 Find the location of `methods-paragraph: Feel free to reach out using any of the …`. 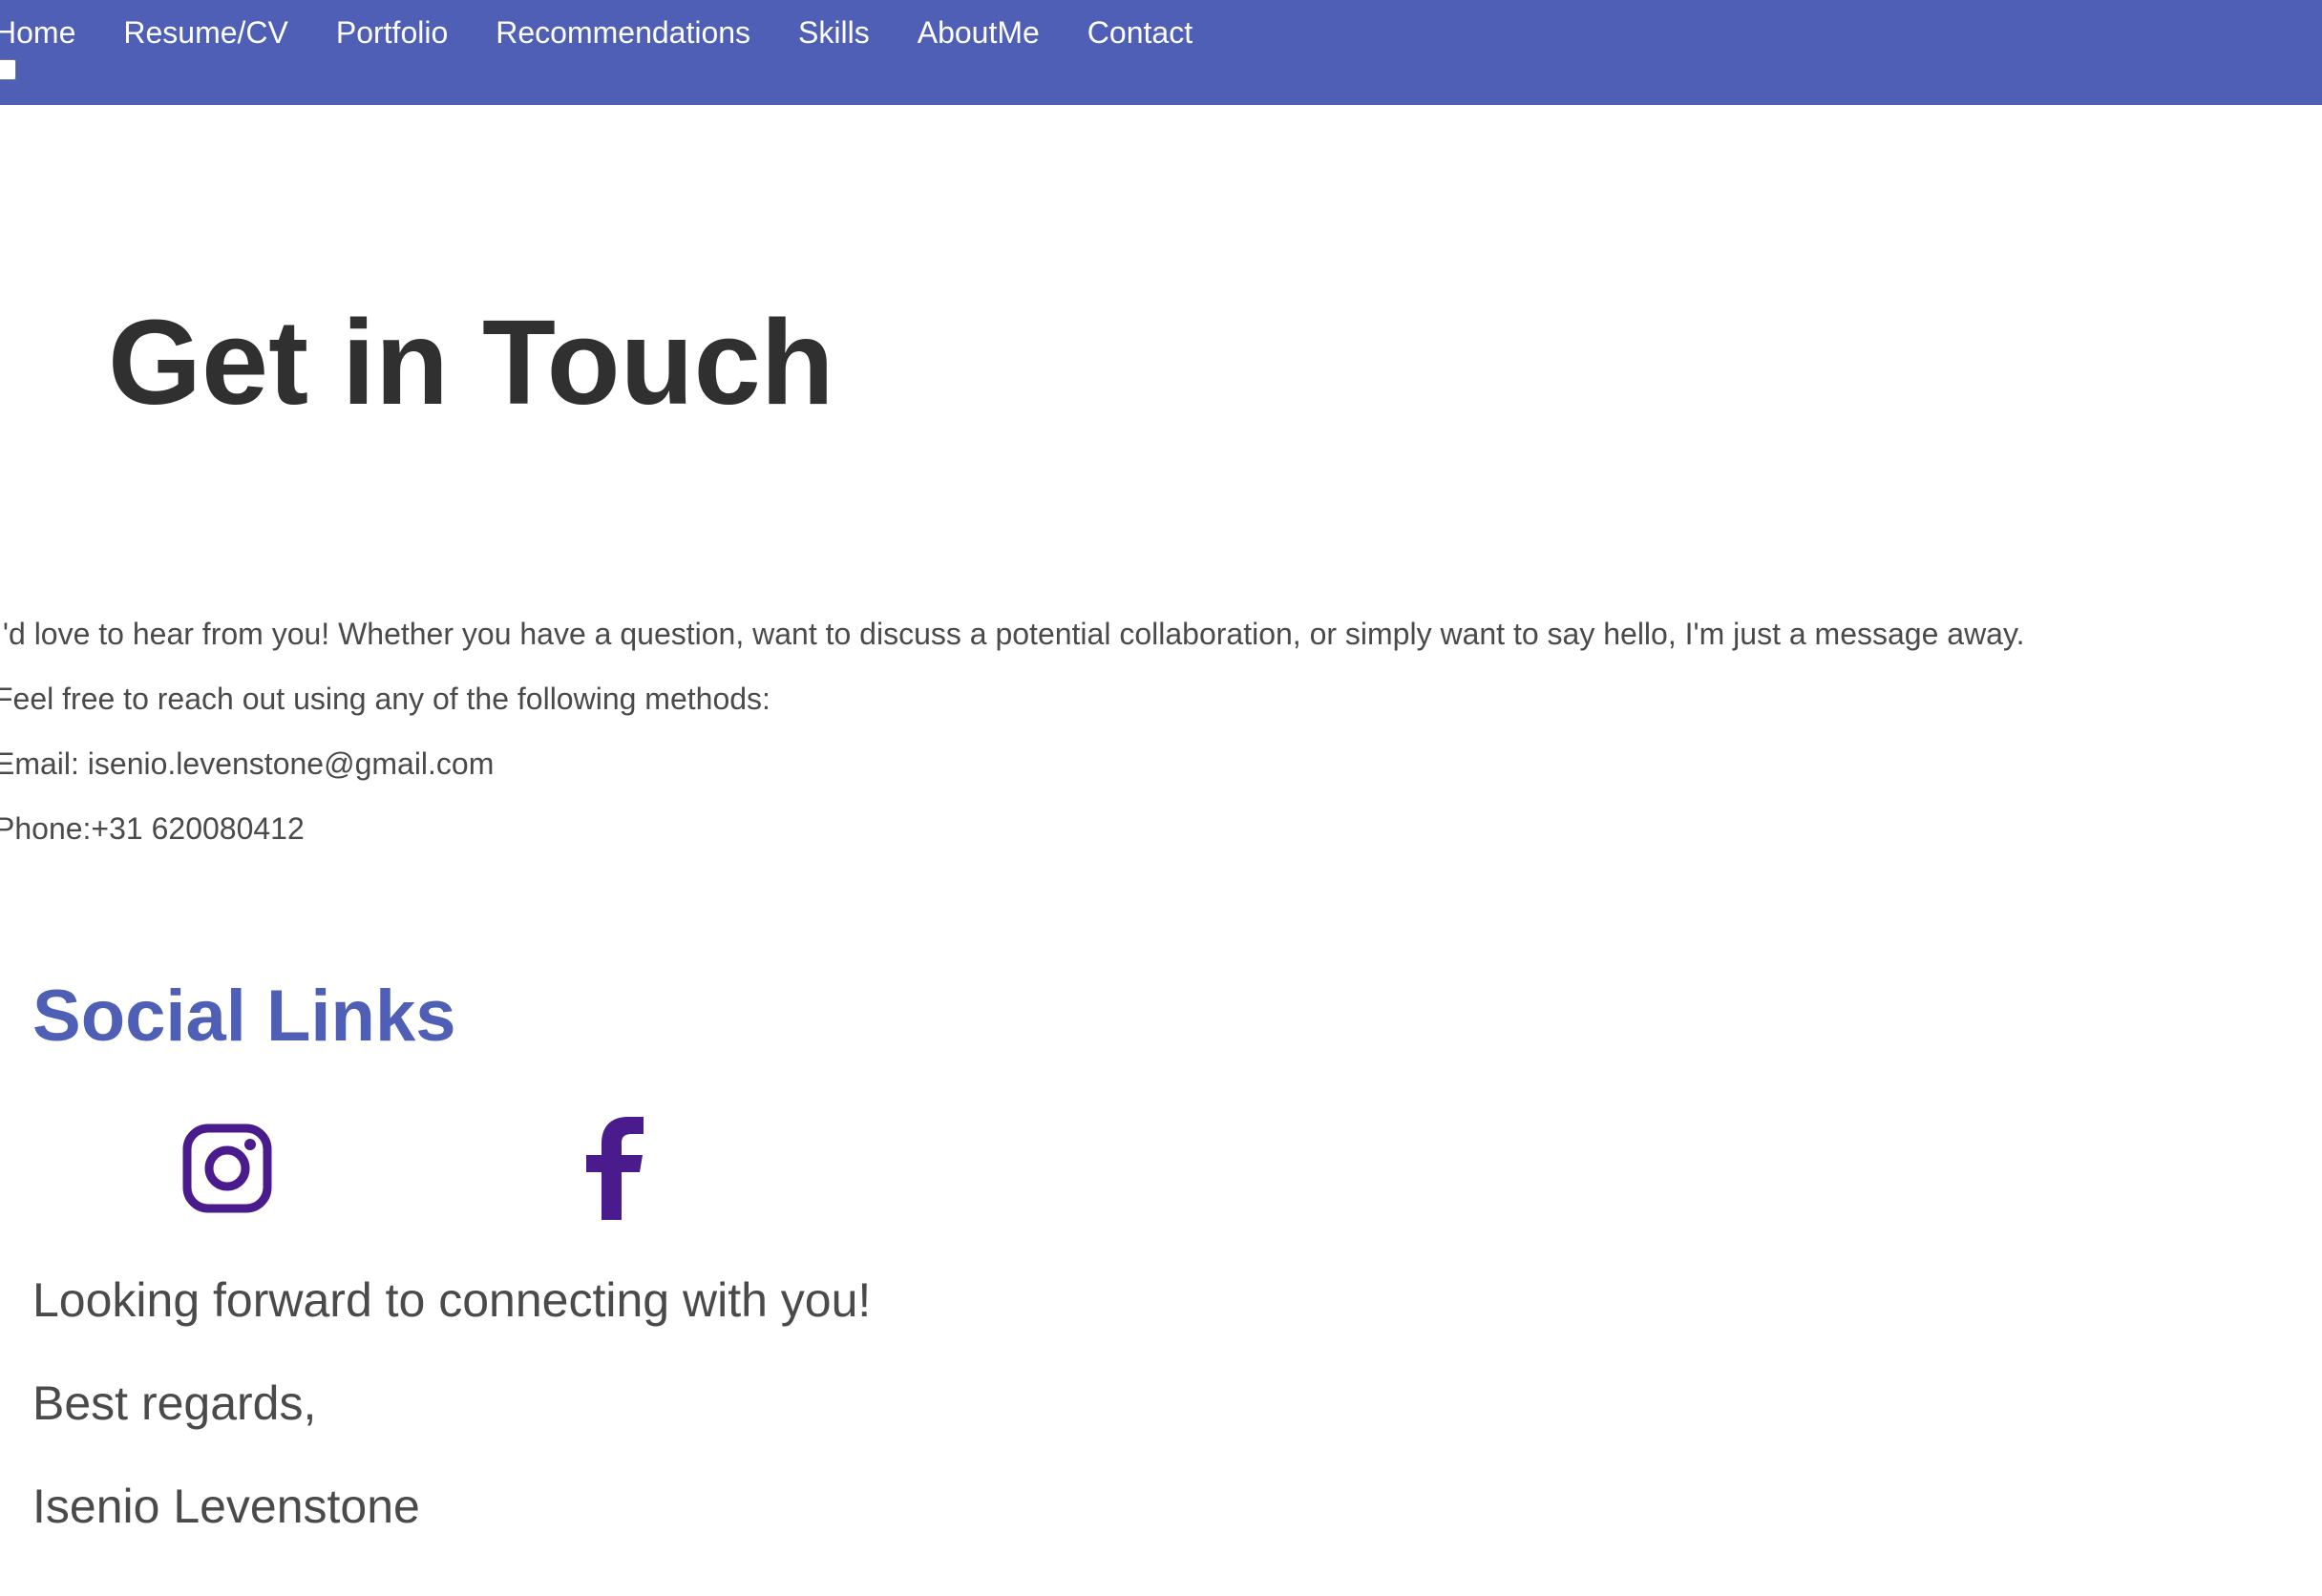

methods-paragraph: Feel free to reach out using any of the … is located at coordinates (385, 699).